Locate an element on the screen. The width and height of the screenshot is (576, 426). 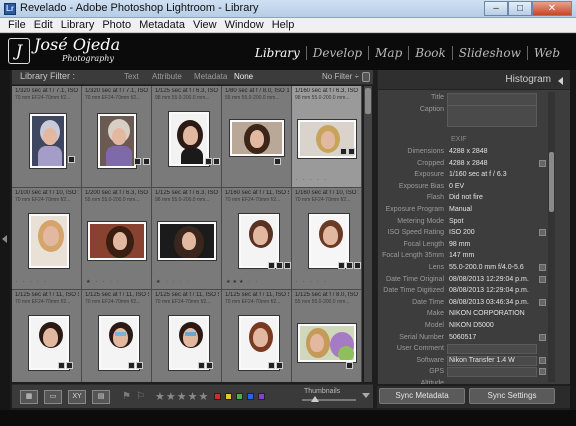
minimize-button: – is located at coordinates (496, 8).